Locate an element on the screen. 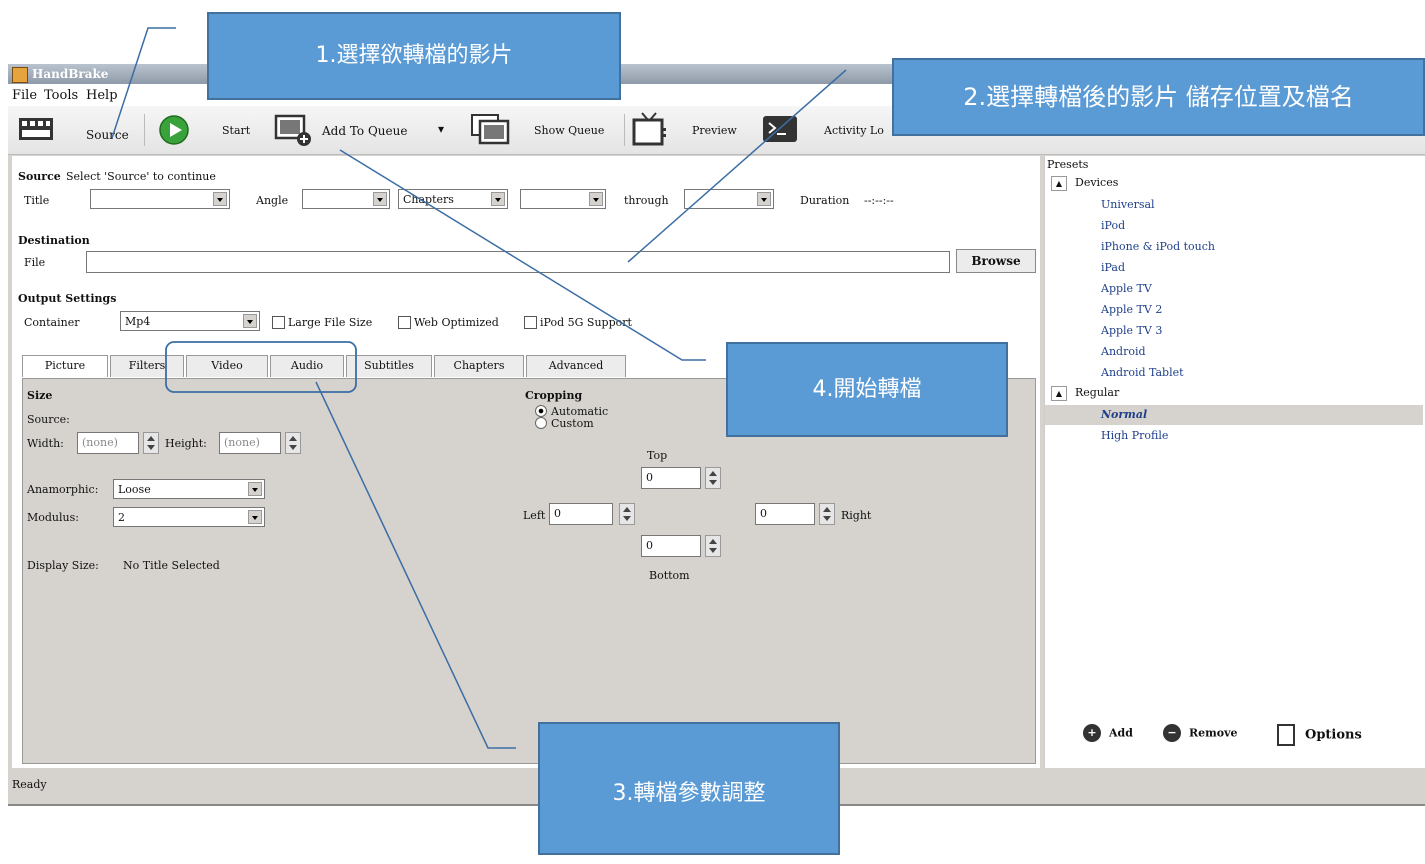 Image resolution: width=1425 pixels, height=864 pixels. callout-save-location: 2.選擇轉檔後的影片 儲存位置及檔名 is located at coordinates (1158, 97).